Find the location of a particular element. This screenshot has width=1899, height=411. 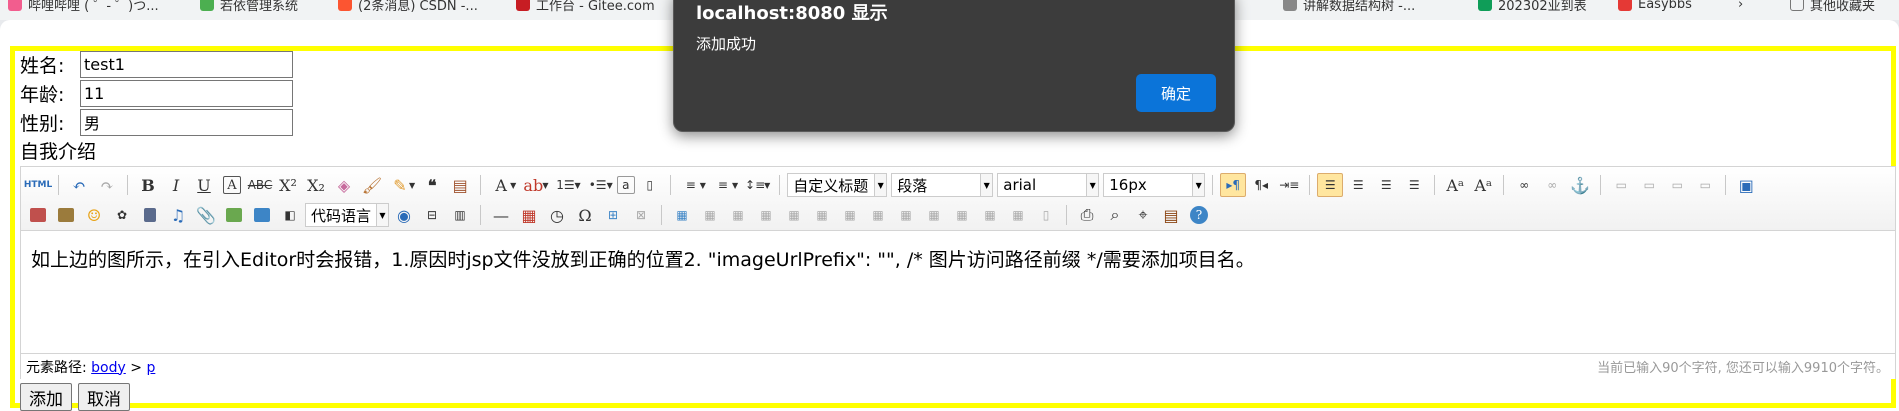

gmap-icon is located at coordinates (262, 215).